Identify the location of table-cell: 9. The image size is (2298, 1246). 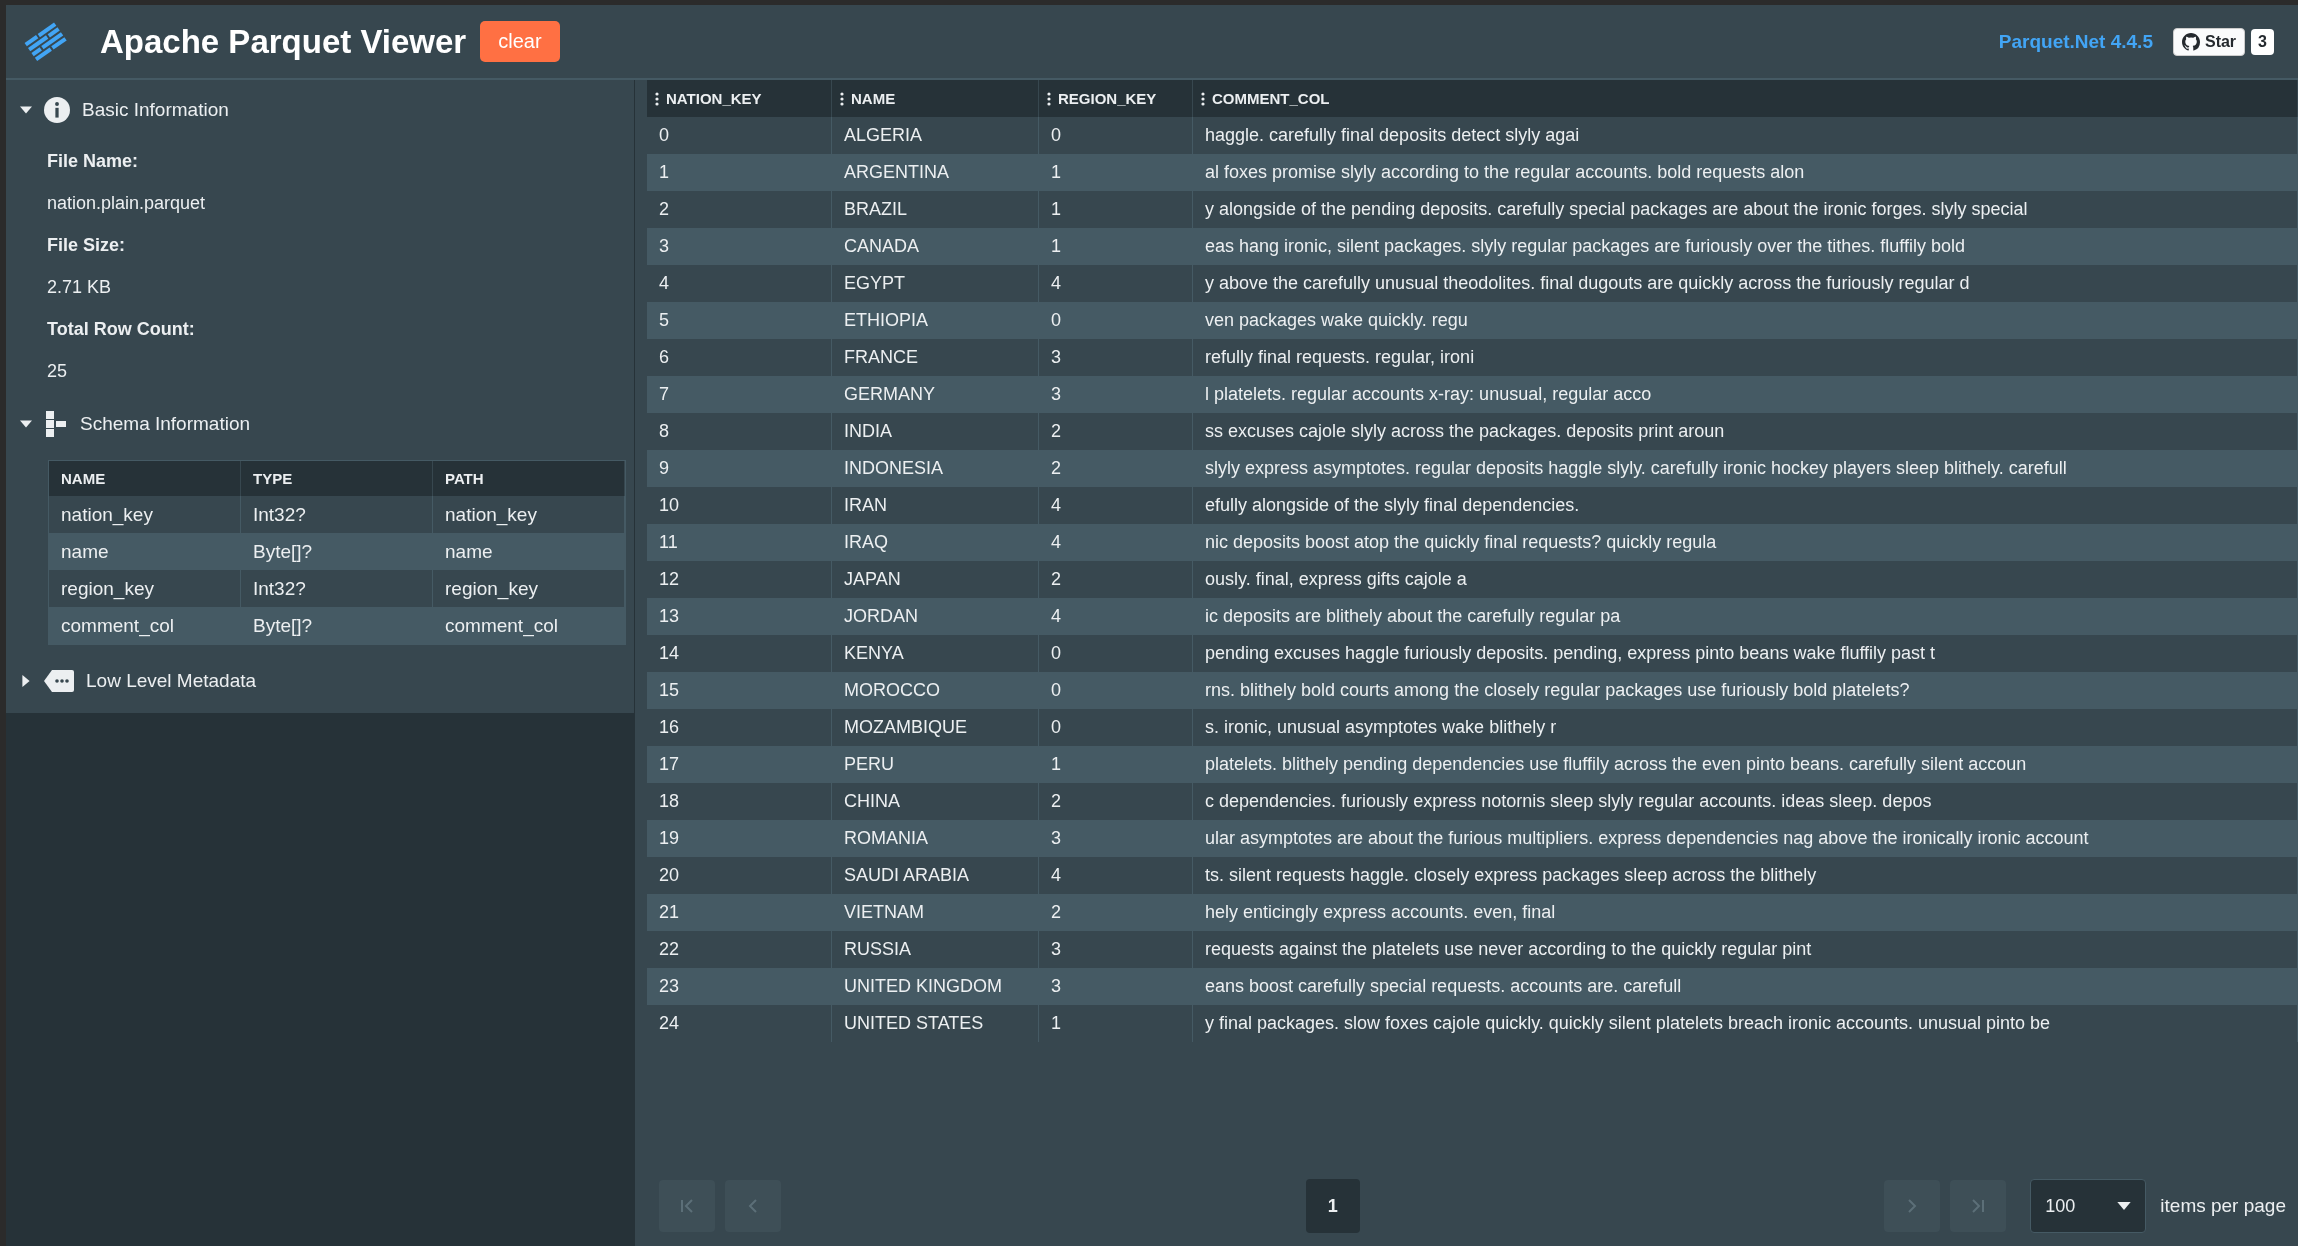
(739, 468).